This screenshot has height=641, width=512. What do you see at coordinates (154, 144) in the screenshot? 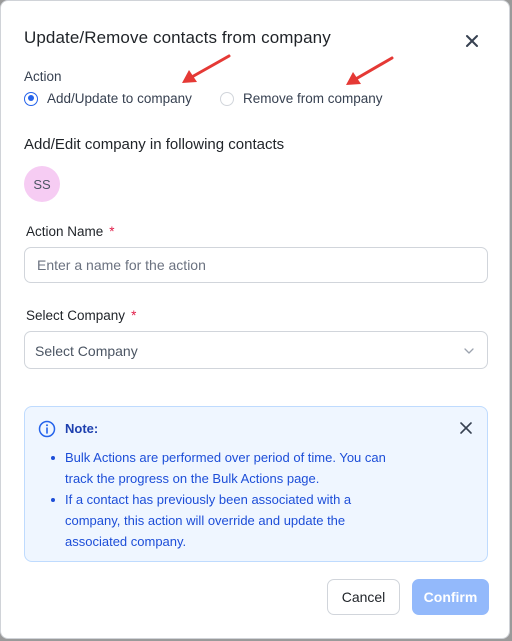
I see `contacts-heading: Add/Edit company in following contacts` at bounding box center [154, 144].